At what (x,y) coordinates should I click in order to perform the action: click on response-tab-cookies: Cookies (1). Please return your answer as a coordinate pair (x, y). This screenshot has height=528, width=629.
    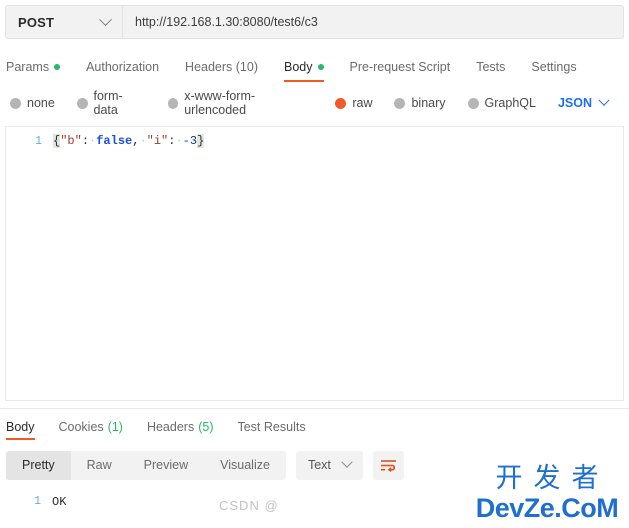
    Looking at the image, I should click on (91, 427).